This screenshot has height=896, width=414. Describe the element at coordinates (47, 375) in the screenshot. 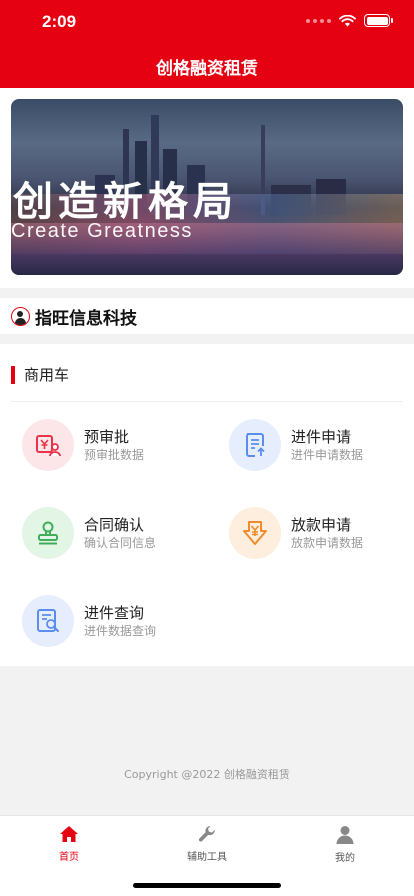

I see `section-title: 商用车` at that location.